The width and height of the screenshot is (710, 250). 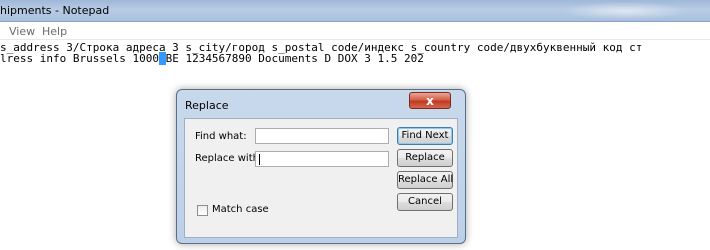 What do you see at coordinates (259, 159) in the screenshot?
I see `text-caret` at bounding box center [259, 159].